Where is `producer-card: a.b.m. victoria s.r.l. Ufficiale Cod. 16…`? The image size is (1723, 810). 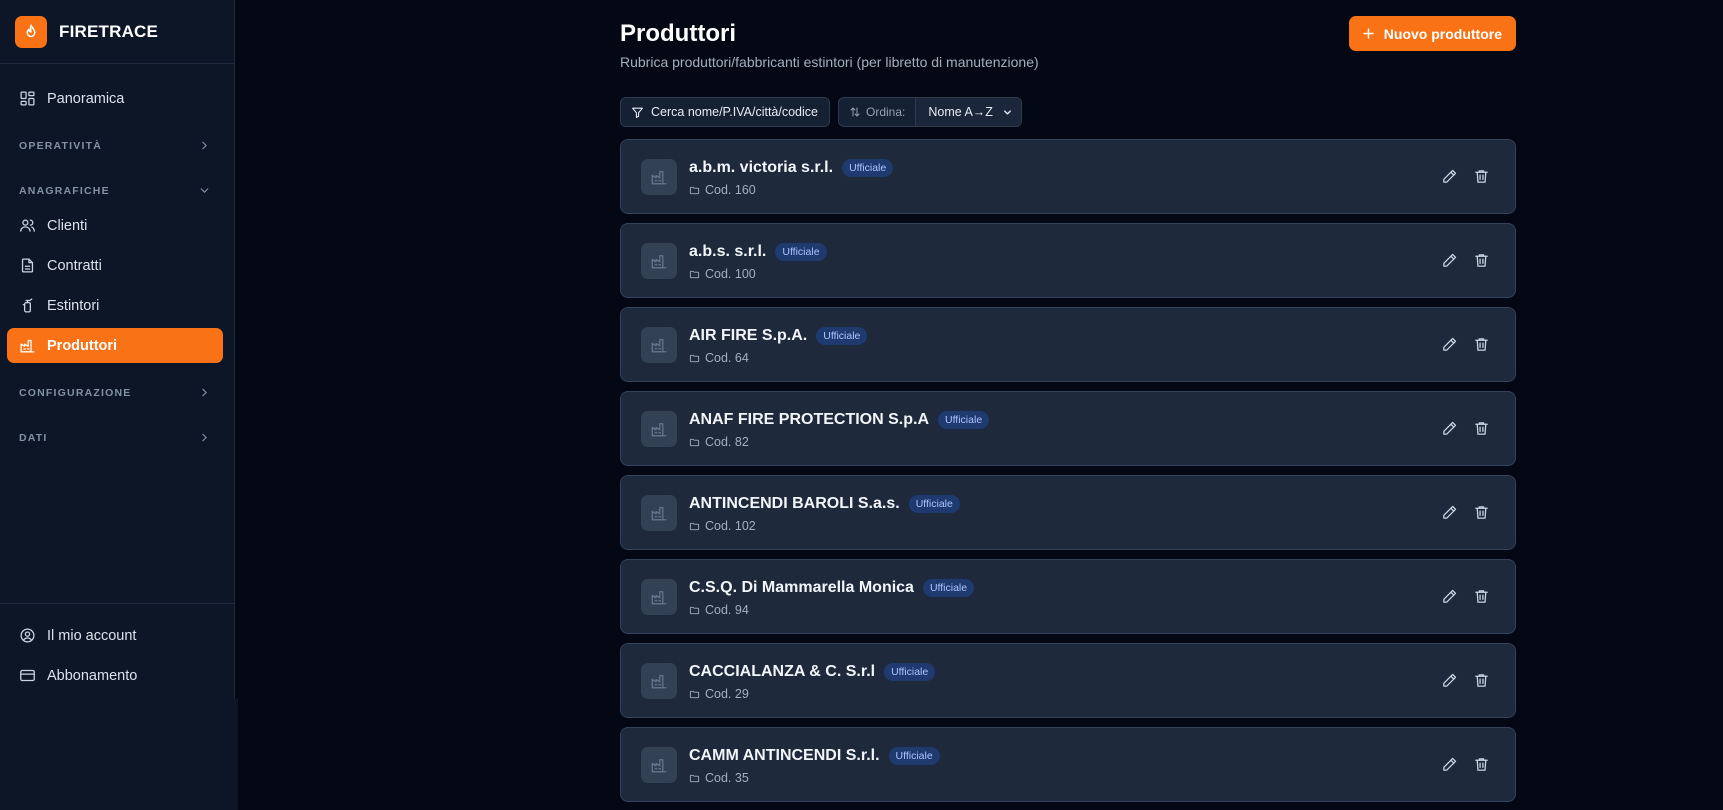
producer-card: a.b.m. victoria s.r.l. Ufficiale Cod. 16… is located at coordinates (1068, 176).